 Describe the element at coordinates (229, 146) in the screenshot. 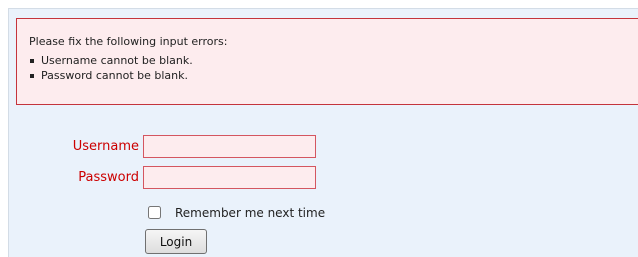

I see `username-input` at that location.